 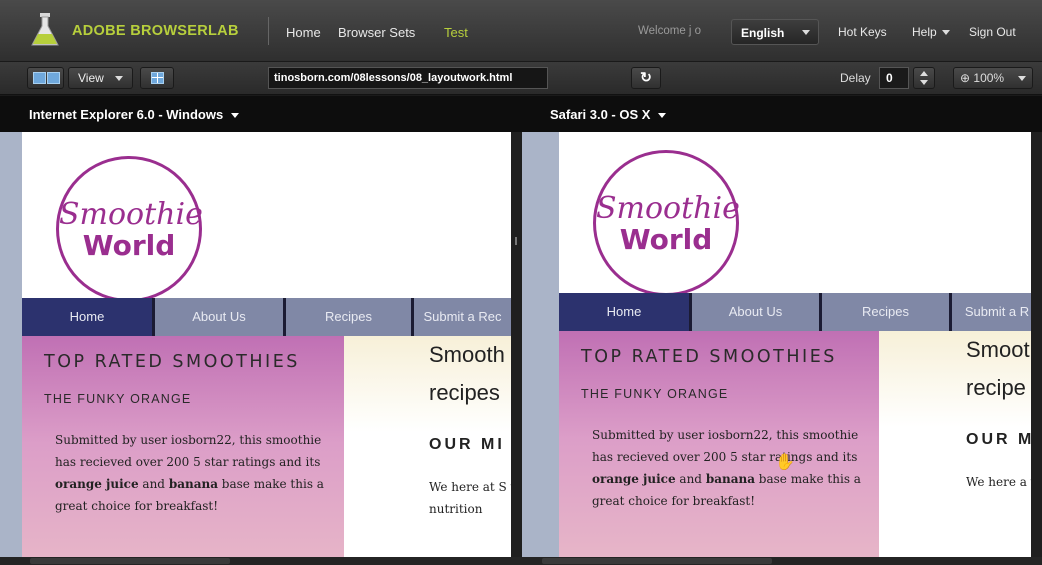 I want to click on hotkeys-link: Hot Keys, so click(x=862, y=32).